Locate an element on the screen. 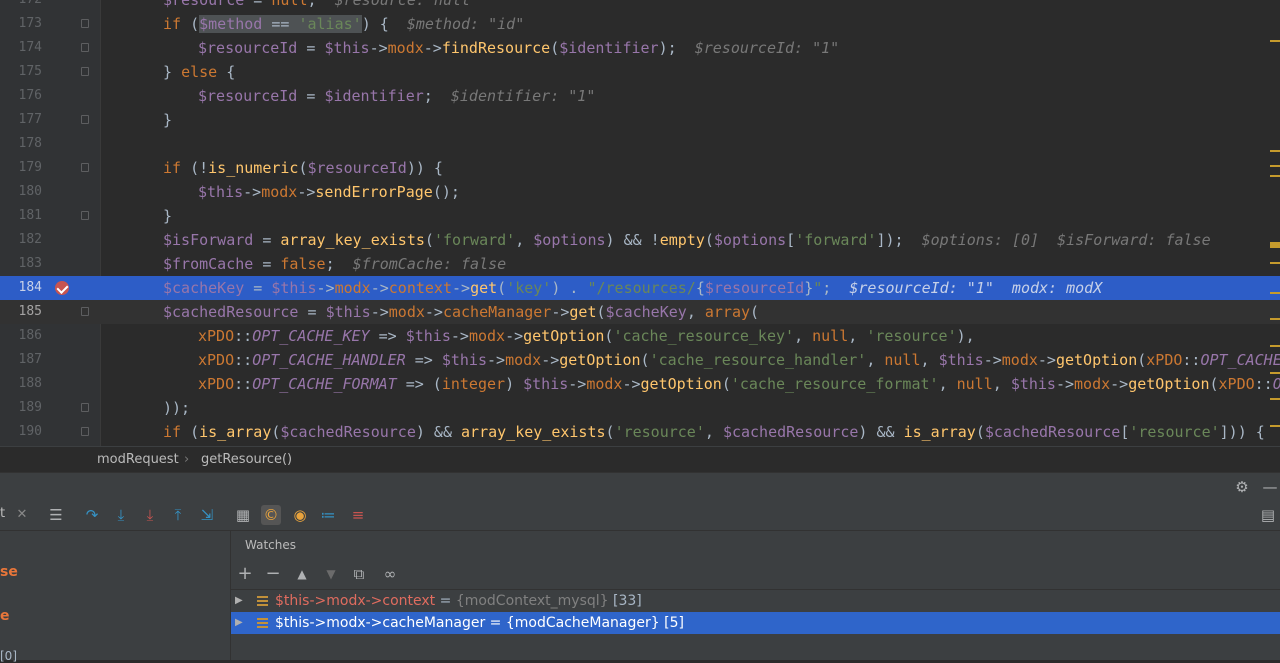 This screenshot has width=1280, height=663. line-number: 189 is located at coordinates (21, 408).